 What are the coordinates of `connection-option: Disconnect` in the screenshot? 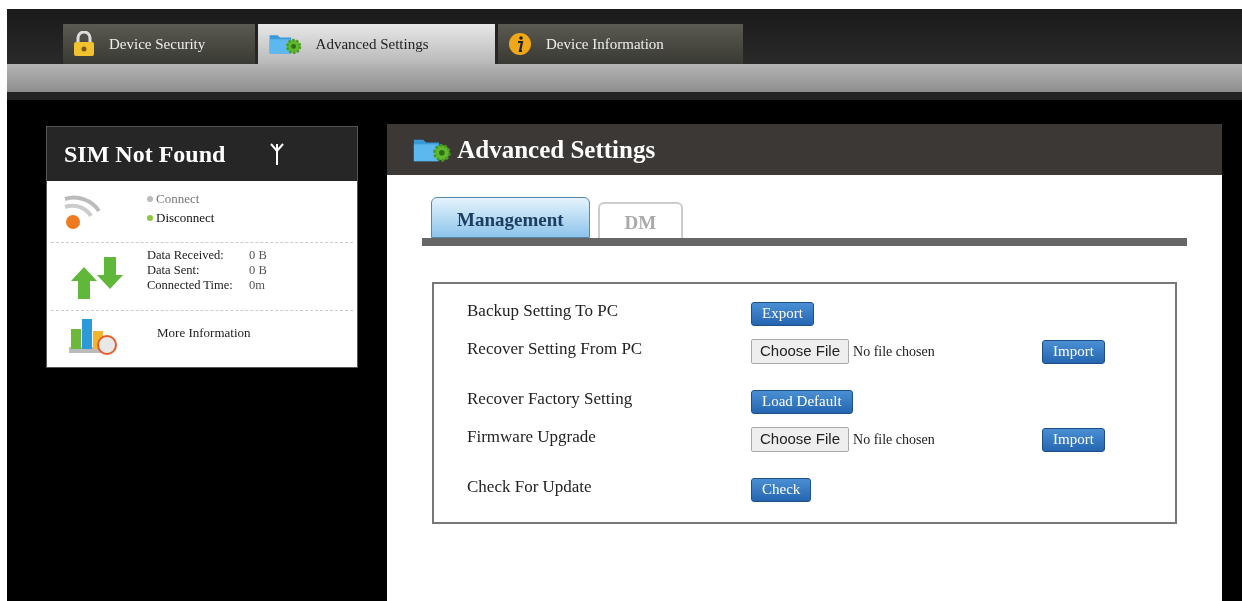 It's located at (185, 217).